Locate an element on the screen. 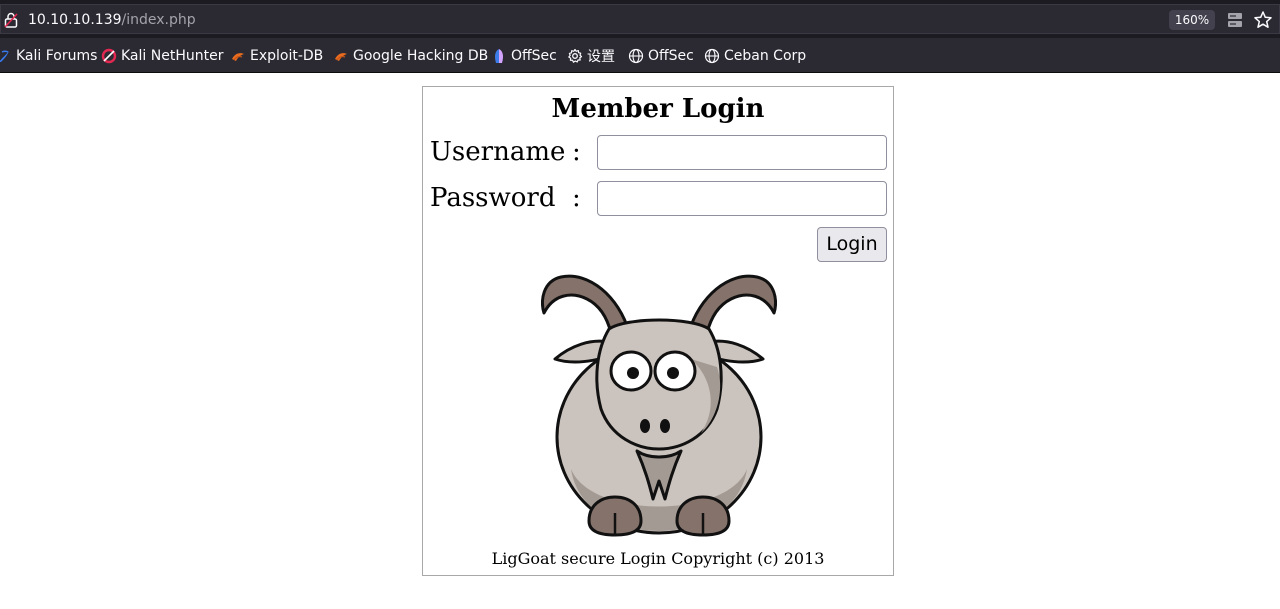 This screenshot has width=1280, height=609. bookmark-kali-nethunter: Kali NetHunter is located at coordinates (162, 55).